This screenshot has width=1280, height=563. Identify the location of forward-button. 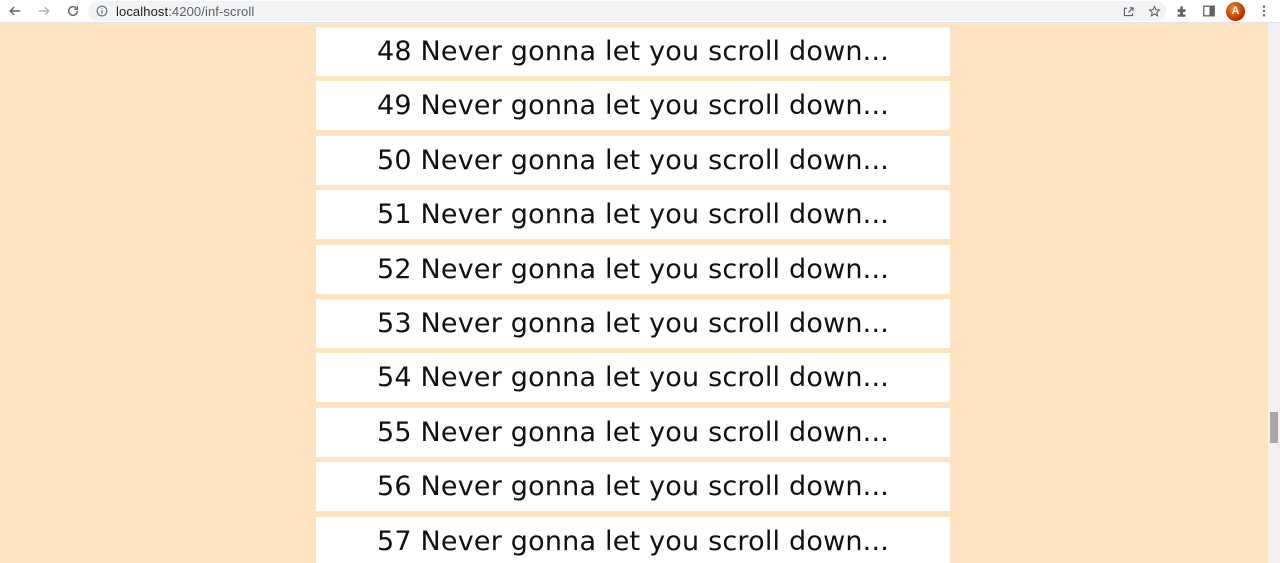
(44, 11).